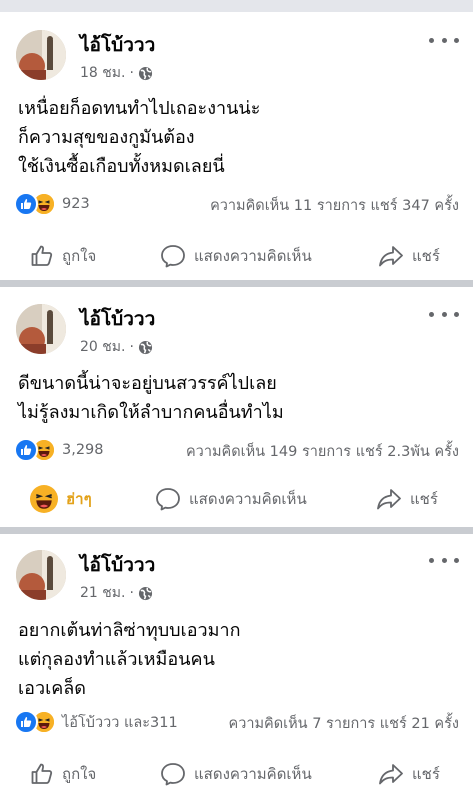 This screenshot has height=800, width=473. Describe the element at coordinates (344, 723) in the screenshot. I see `comments-shares-count: ความคิดเห็น 7 รายการ แชร์ 21 ครั้ง` at that location.